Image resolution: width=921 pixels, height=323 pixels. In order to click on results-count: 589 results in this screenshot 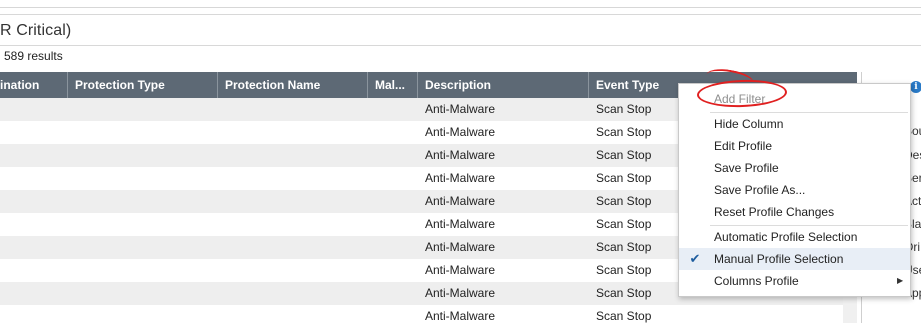, I will do `click(33, 56)`.